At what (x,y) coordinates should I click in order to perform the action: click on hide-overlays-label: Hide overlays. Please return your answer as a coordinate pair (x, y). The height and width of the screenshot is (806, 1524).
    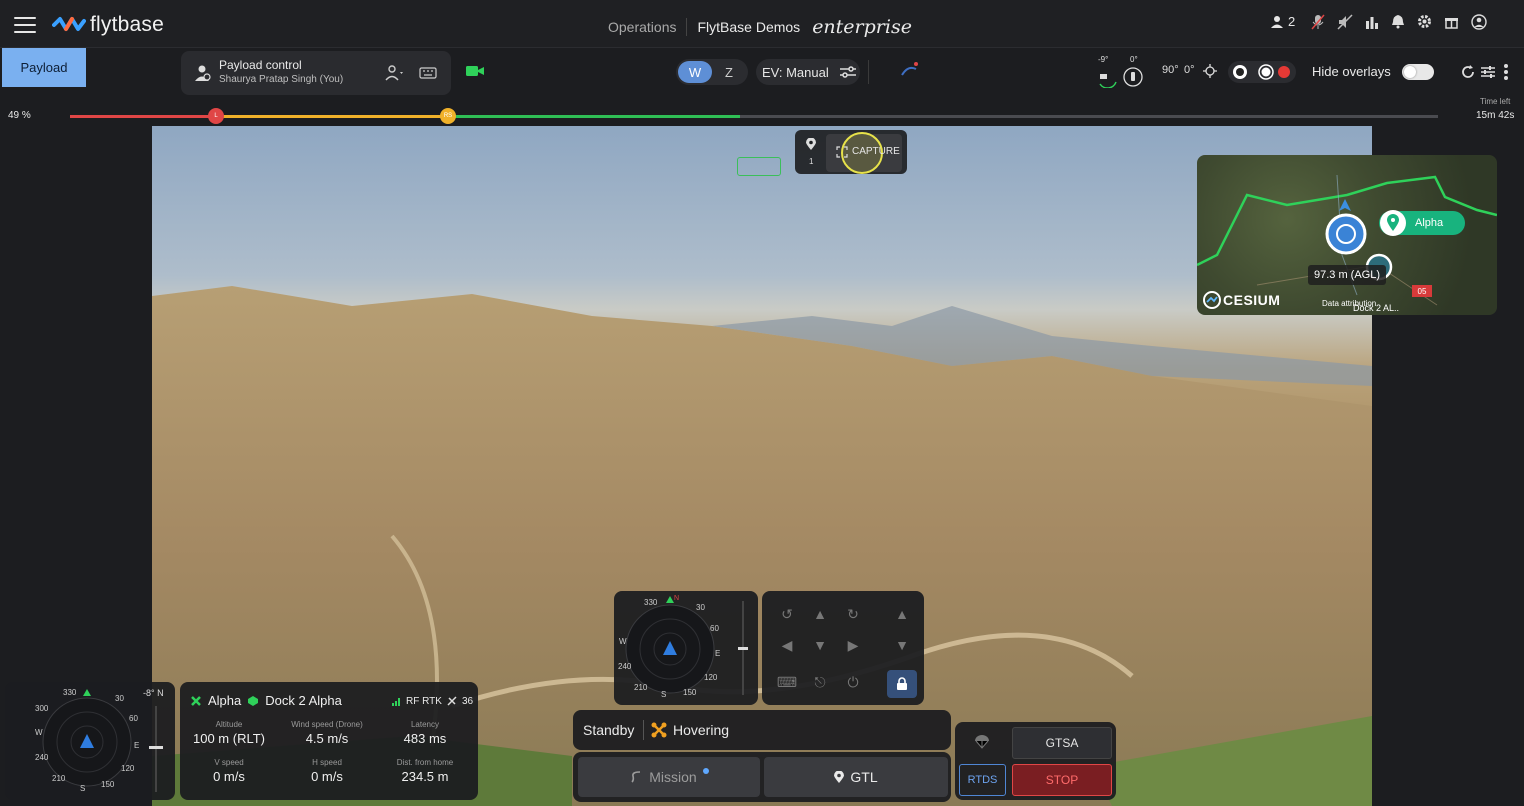
    Looking at the image, I should click on (1351, 71).